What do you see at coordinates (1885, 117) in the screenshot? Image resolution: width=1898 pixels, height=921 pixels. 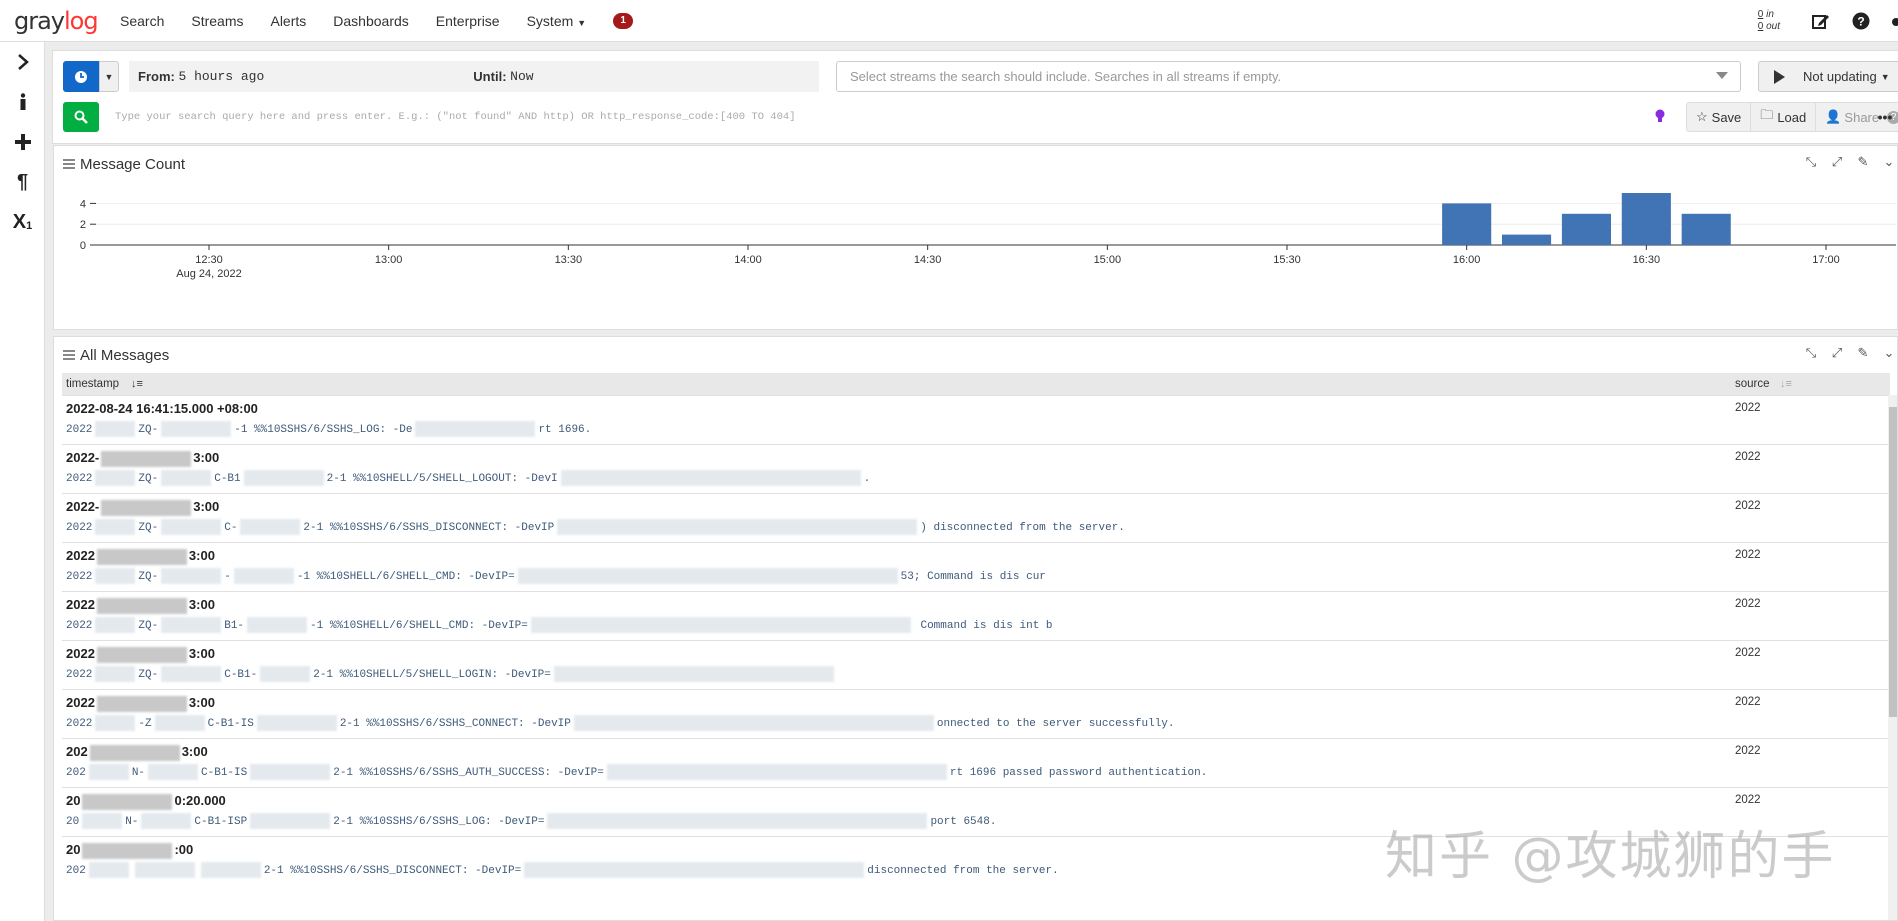 I see `more-options-icon: •••` at bounding box center [1885, 117].